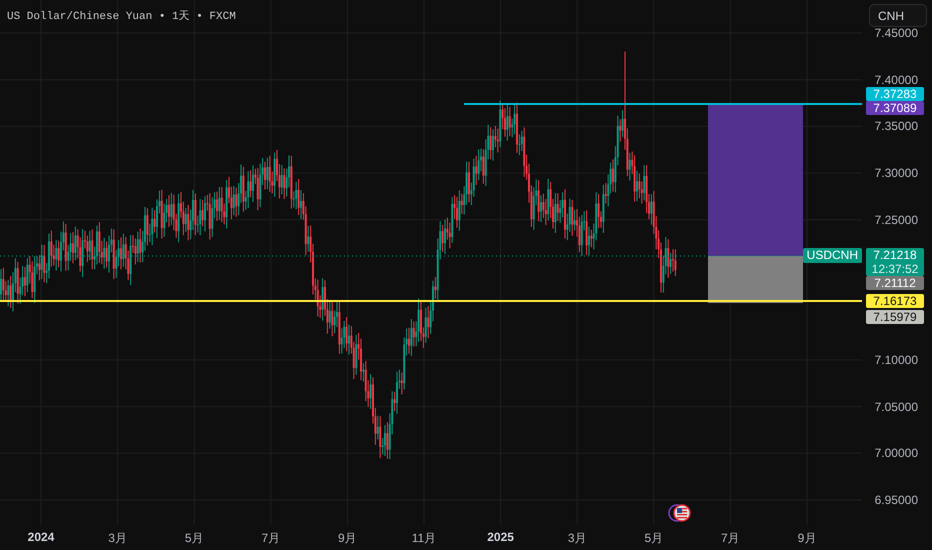 The width and height of the screenshot is (932, 550). I want to click on price-value: 7.21218, so click(895, 255).